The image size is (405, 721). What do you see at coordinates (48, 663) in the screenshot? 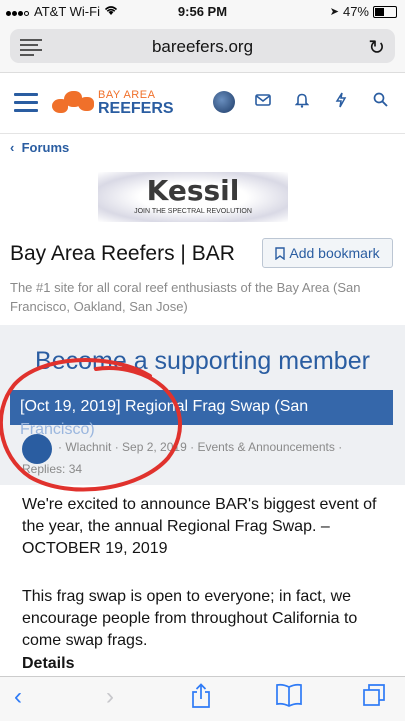
I see `details-heading: Details` at bounding box center [48, 663].